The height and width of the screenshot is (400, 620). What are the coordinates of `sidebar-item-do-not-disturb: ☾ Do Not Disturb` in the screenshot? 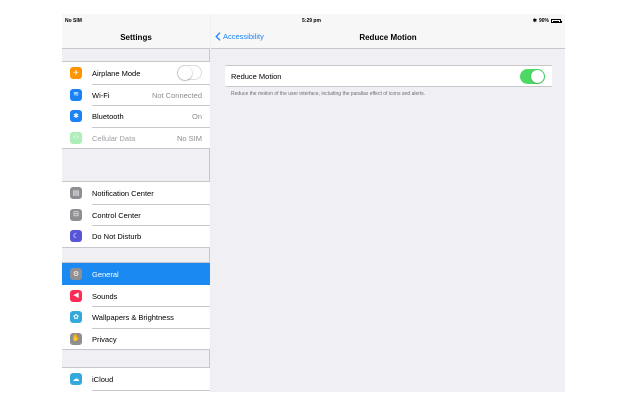 It's located at (136, 236).